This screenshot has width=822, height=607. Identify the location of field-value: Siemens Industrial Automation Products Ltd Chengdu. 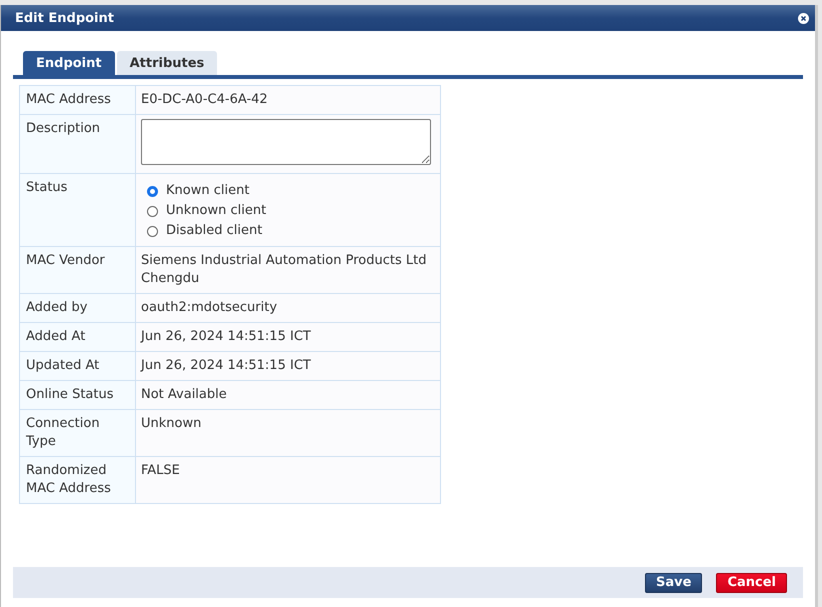
(288, 270).